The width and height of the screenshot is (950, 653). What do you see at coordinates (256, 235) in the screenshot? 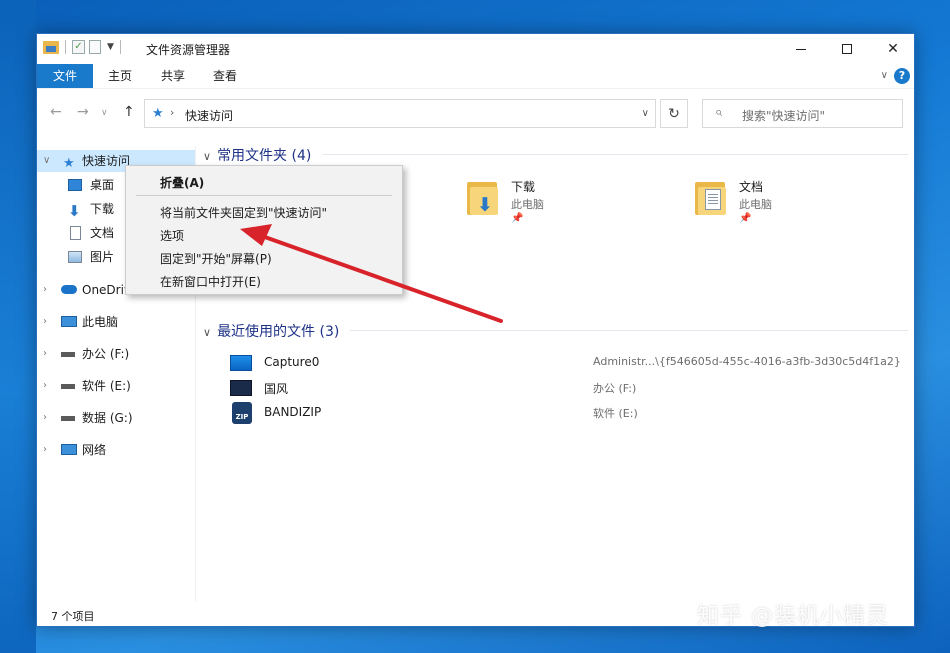
I see `annotation-arrow-head` at bounding box center [256, 235].